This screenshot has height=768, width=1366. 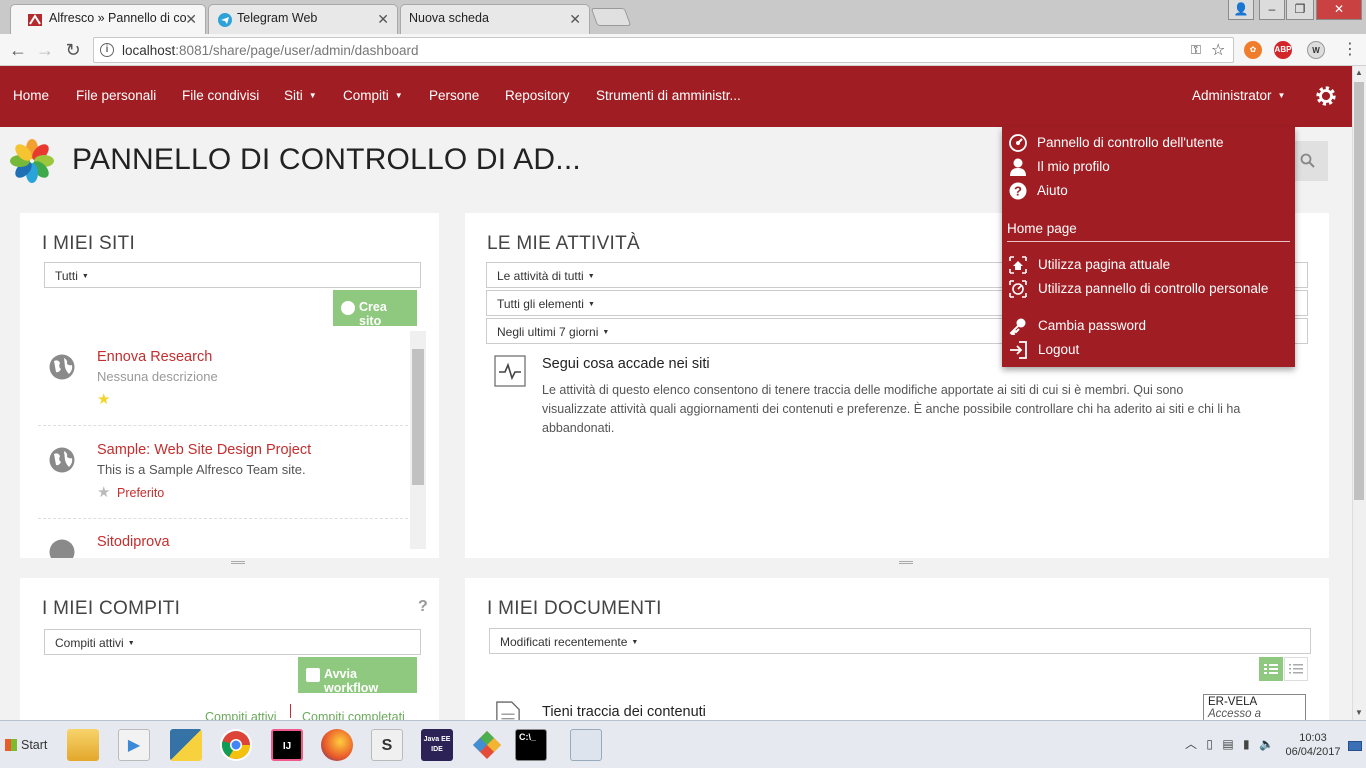 What do you see at coordinates (1246, 744) in the screenshot?
I see `tray-battery-icon: ▮` at bounding box center [1246, 744].